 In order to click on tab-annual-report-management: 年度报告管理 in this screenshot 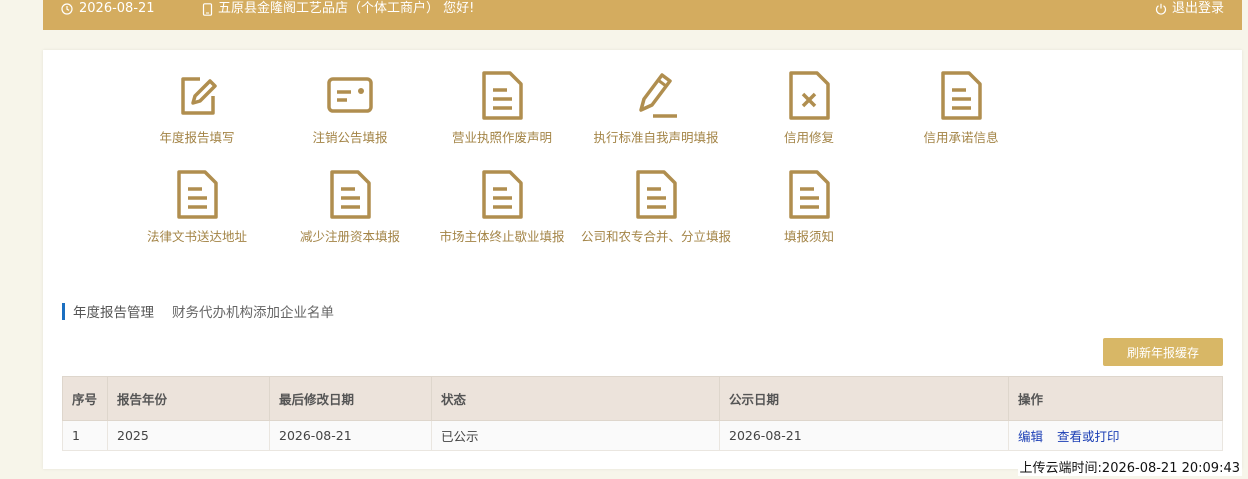, I will do `click(113, 311)`.